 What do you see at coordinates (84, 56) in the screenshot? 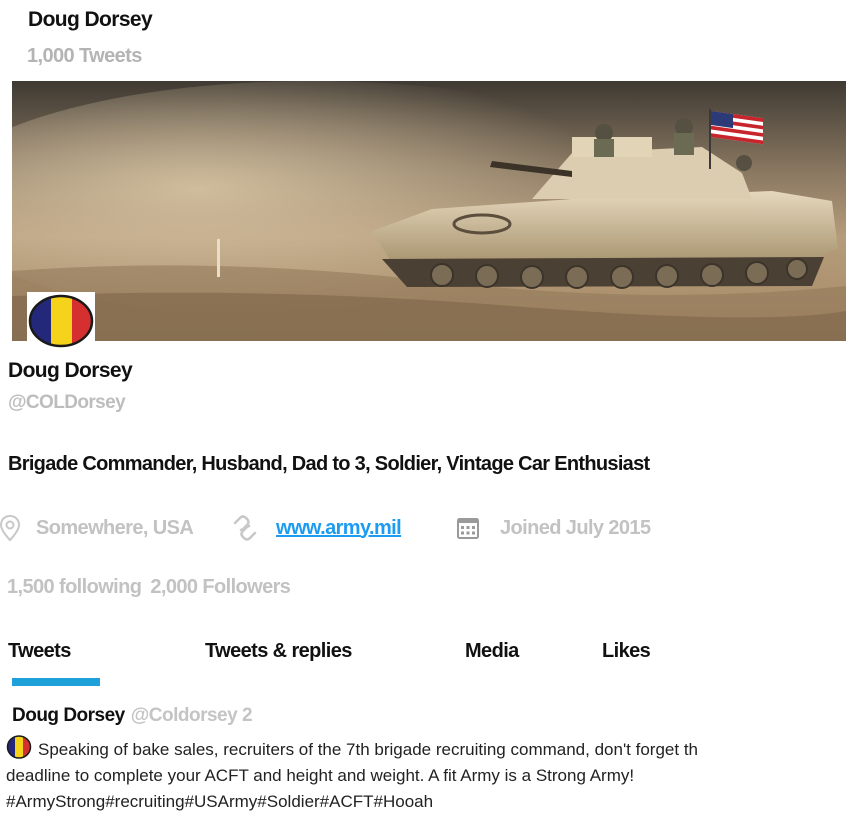
I see `header-tweet-count: 1,000 Tweets` at bounding box center [84, 56].